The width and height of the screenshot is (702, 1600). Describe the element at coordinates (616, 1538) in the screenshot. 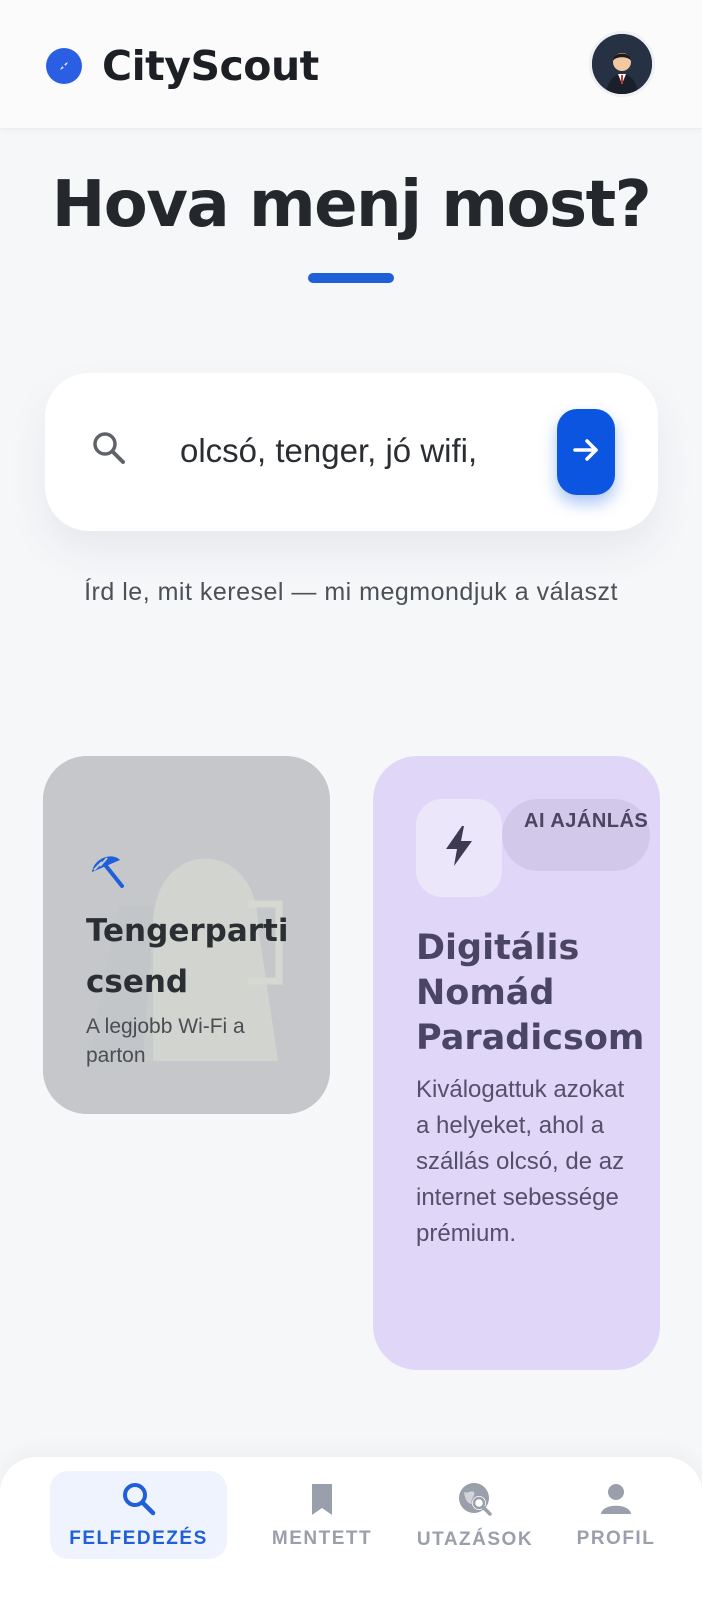

I see `nav-label: PROFIL` at that location.